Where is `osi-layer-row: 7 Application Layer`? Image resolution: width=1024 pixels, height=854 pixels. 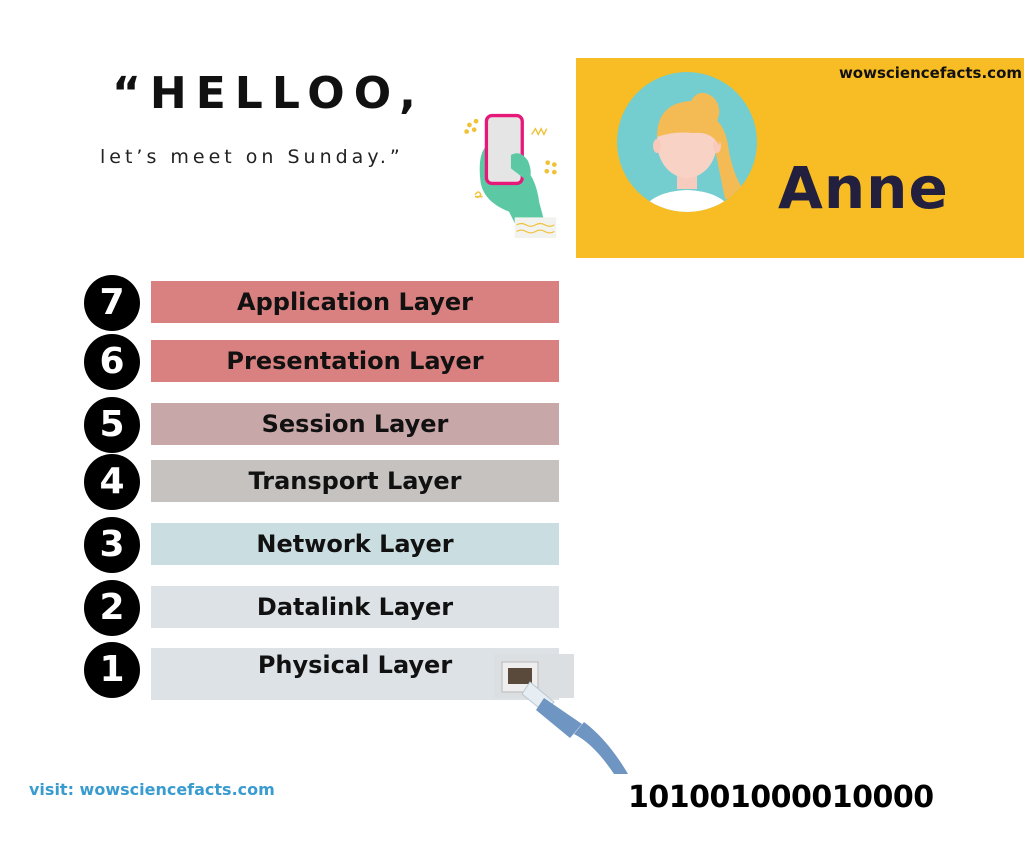 osi-layer-row: 7 Application Layer is located at coordinates (324, 303).